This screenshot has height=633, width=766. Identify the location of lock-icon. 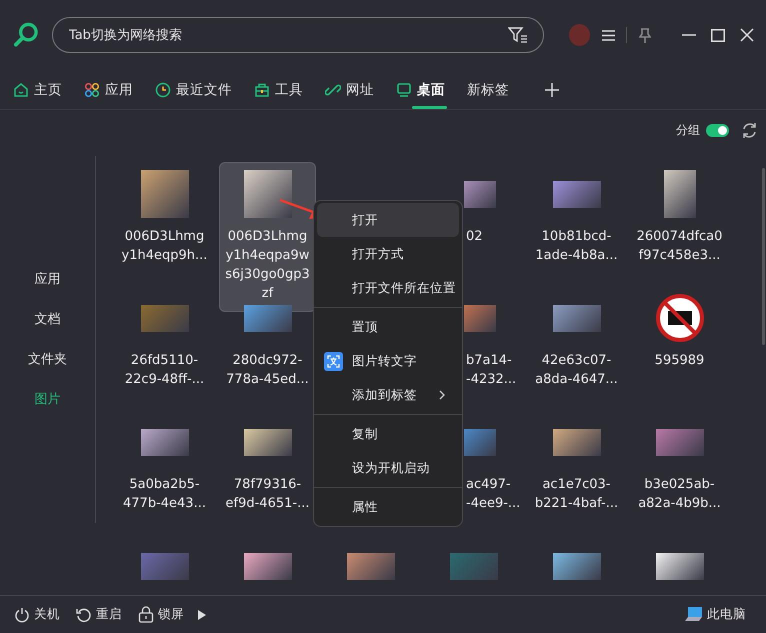
(146, 614).